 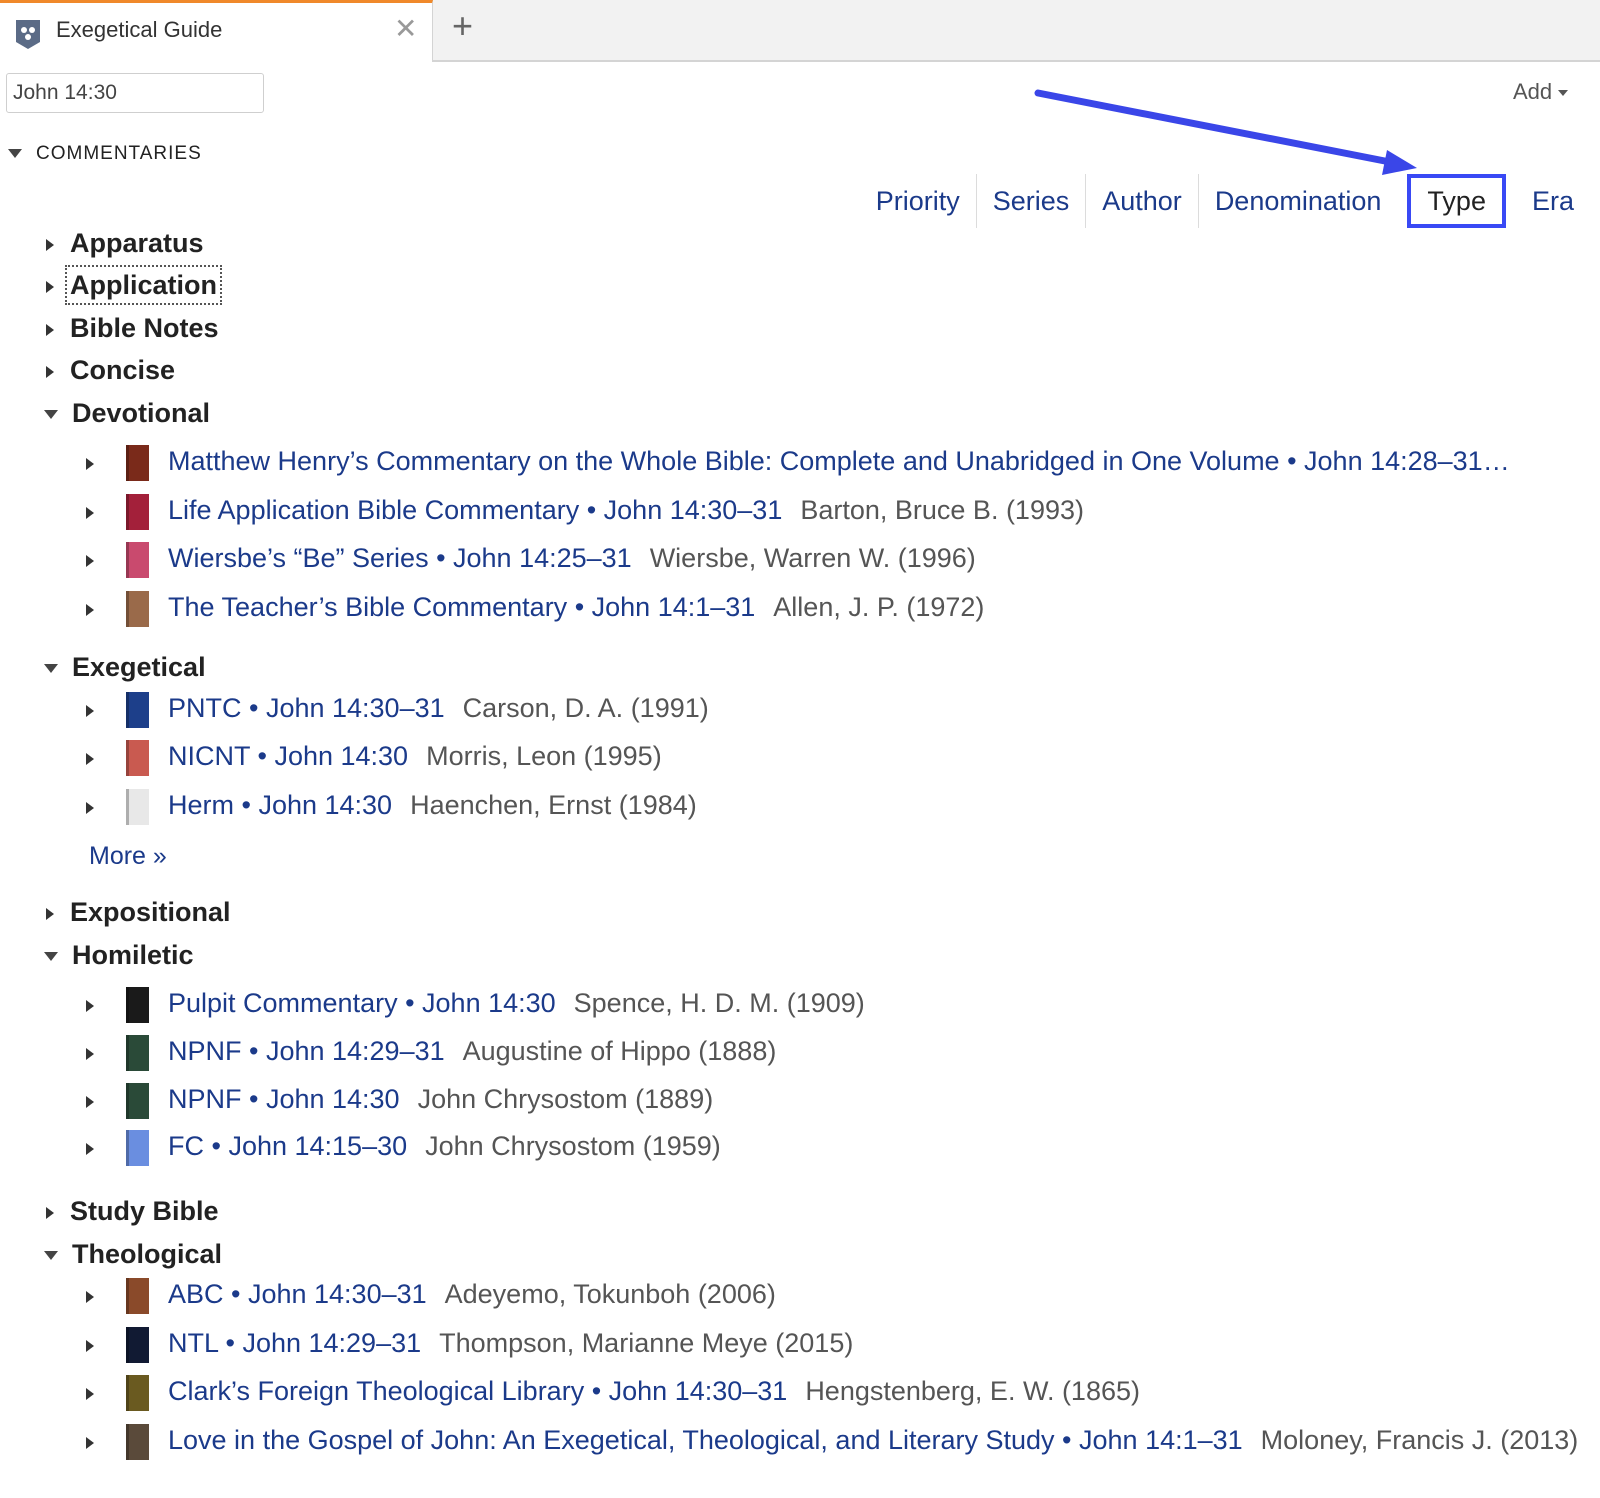 I want to click on sort-tab-series: Series, so click(x=1030, y=201).